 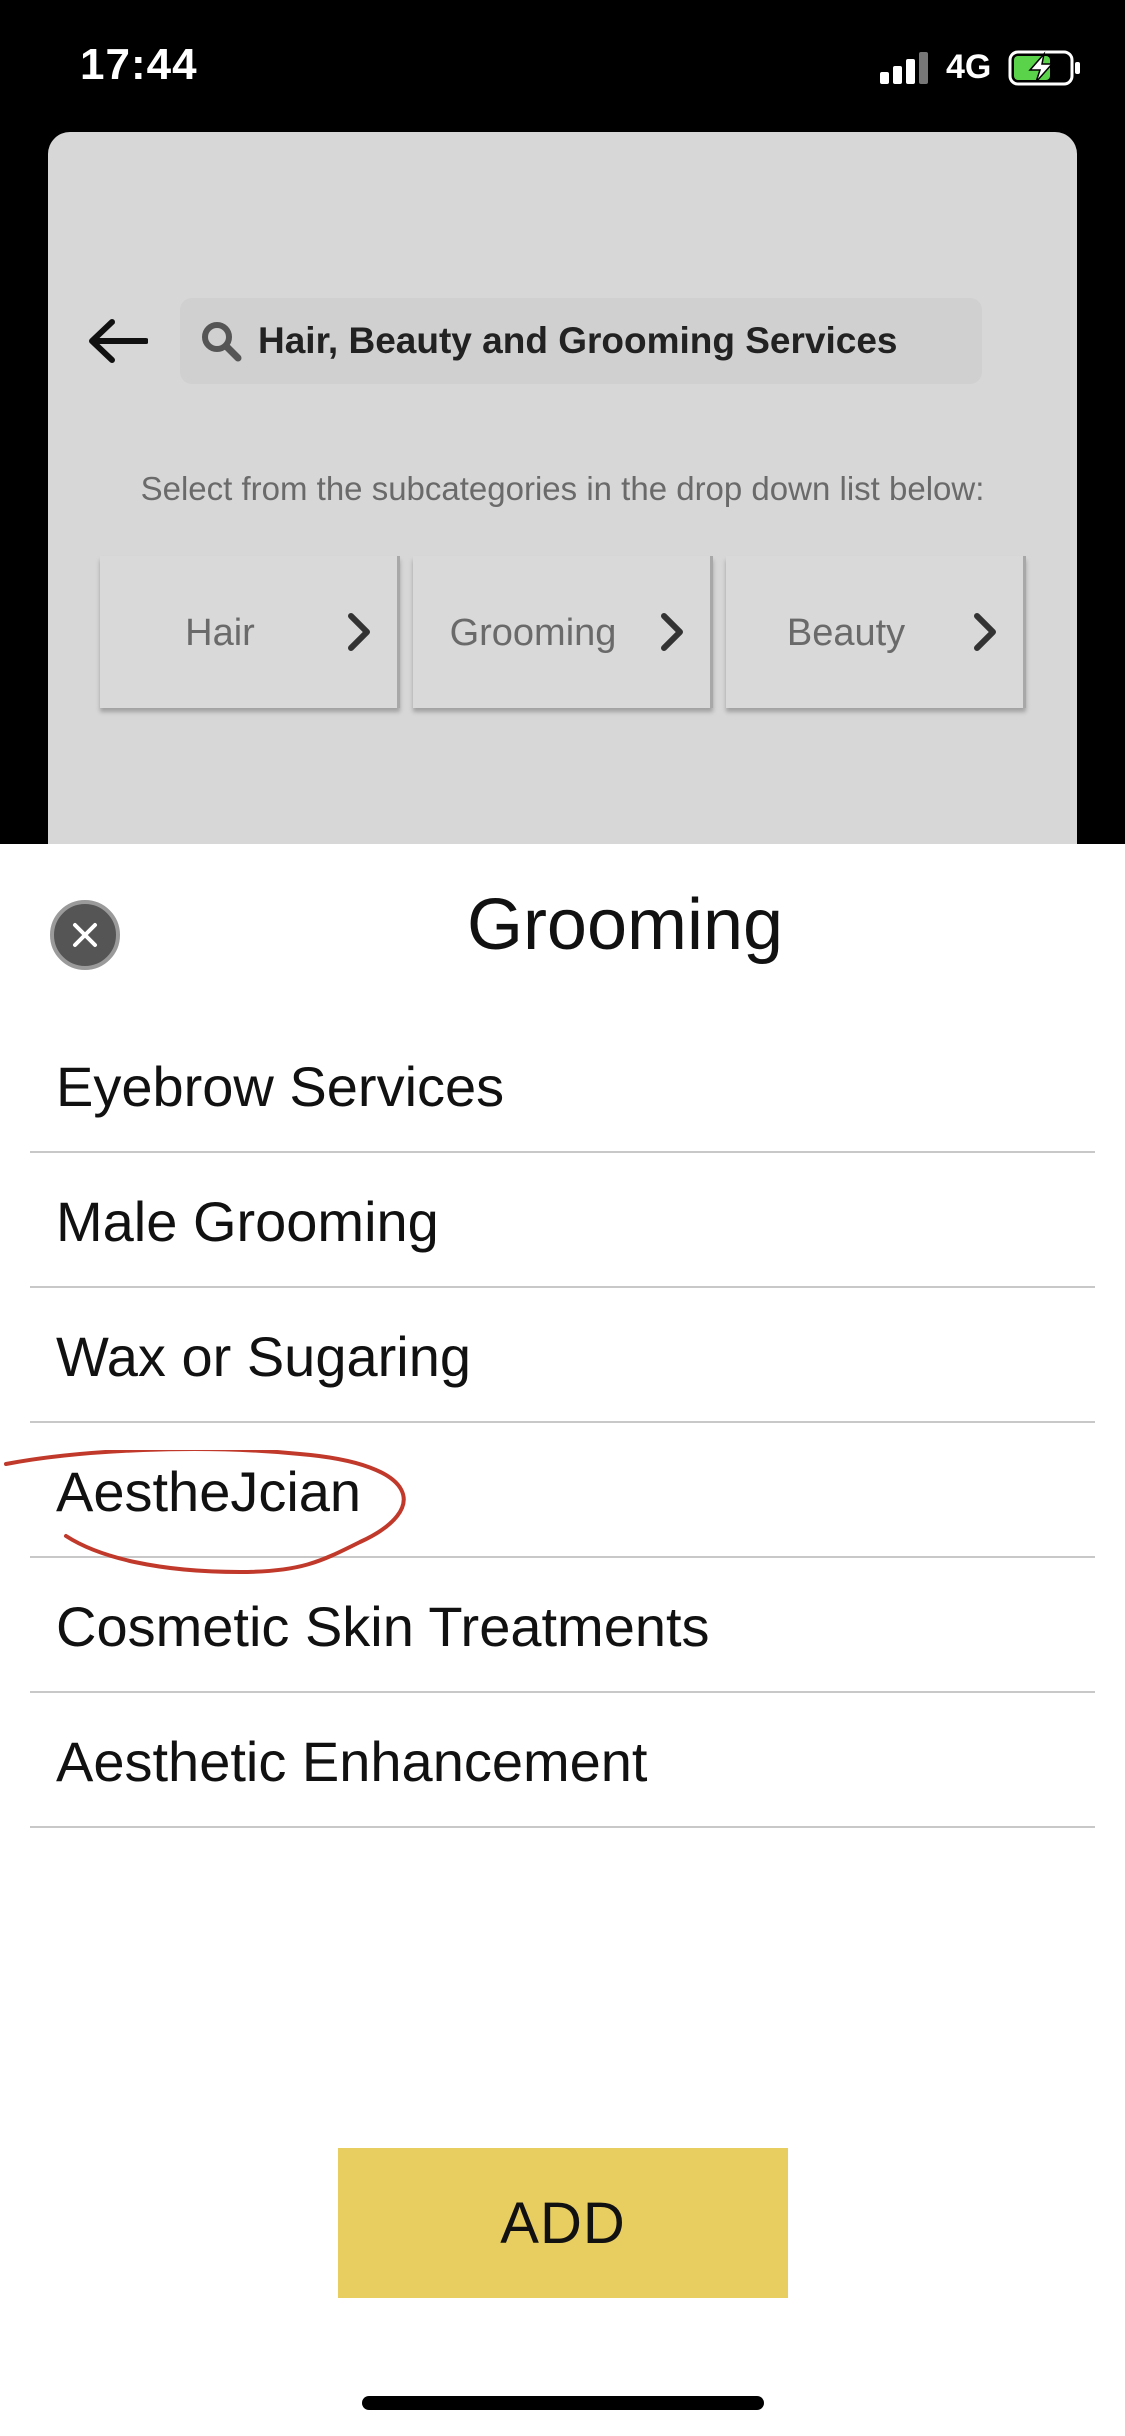 I want to click on option-item: Wax or Sugaring, so click(x=562, y=1355).